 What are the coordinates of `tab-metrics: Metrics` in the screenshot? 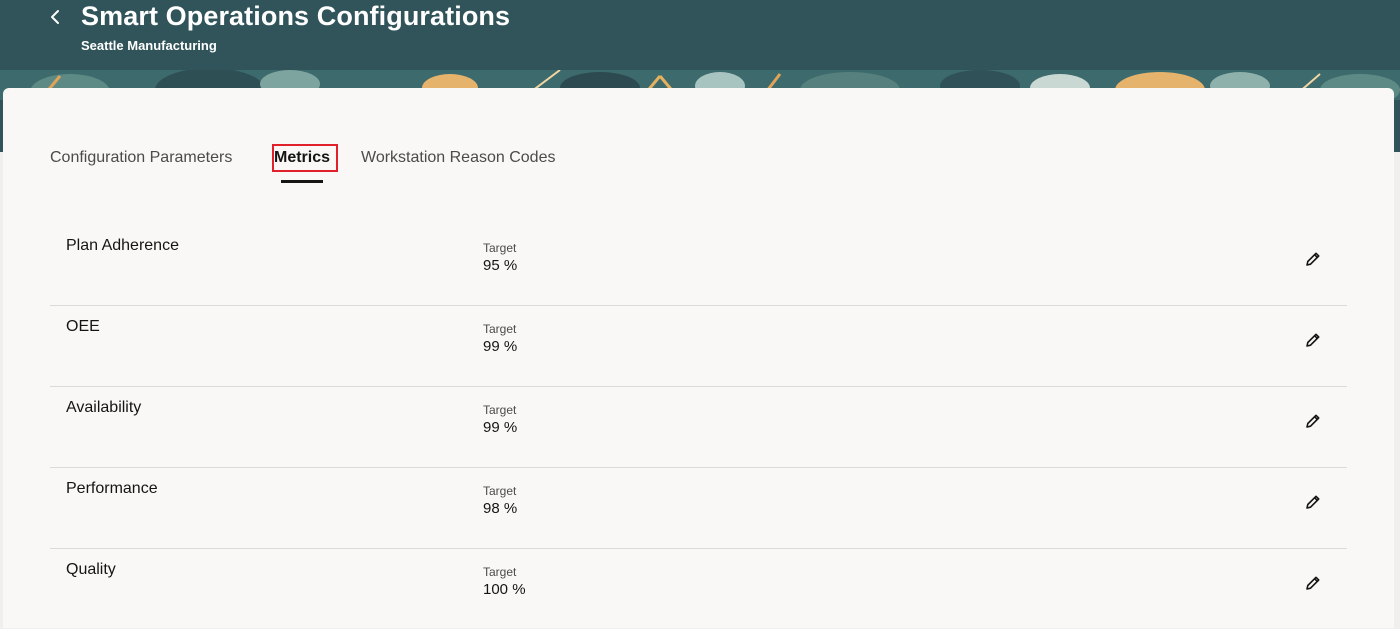 It's located at (305, 163).